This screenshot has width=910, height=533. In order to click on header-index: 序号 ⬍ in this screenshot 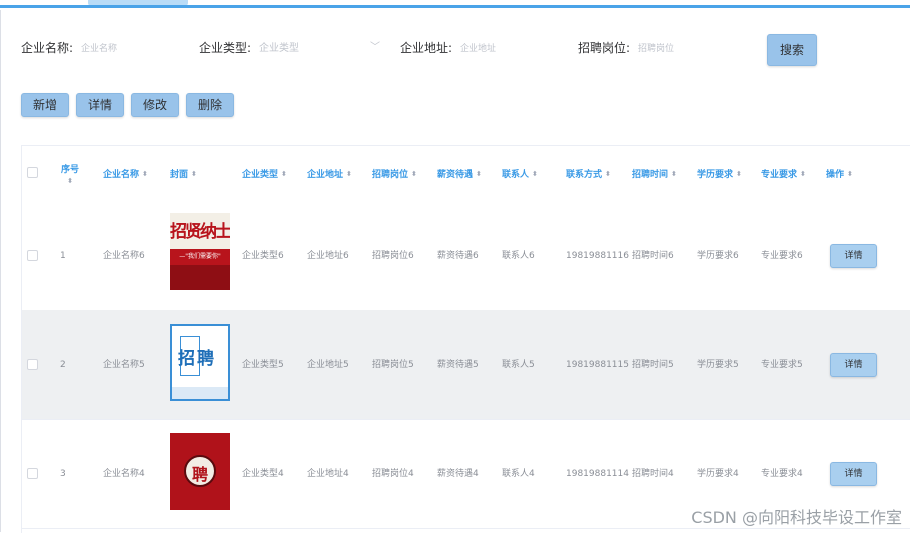, I will do `click(70, 173)`.